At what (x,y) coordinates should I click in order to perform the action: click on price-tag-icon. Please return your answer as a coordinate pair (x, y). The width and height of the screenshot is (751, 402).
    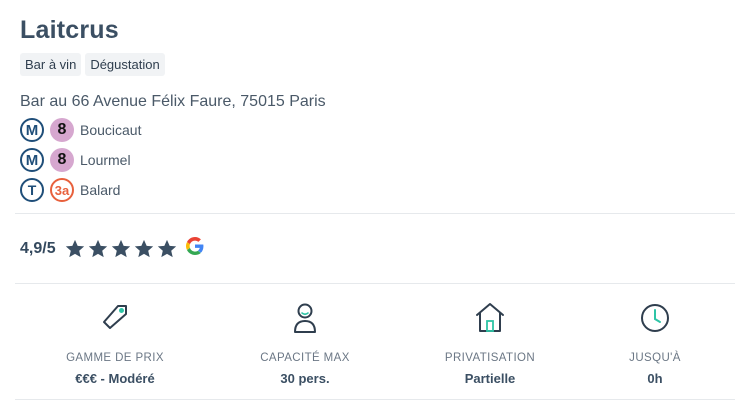
    Looking at the image, I should click on (115, 320).